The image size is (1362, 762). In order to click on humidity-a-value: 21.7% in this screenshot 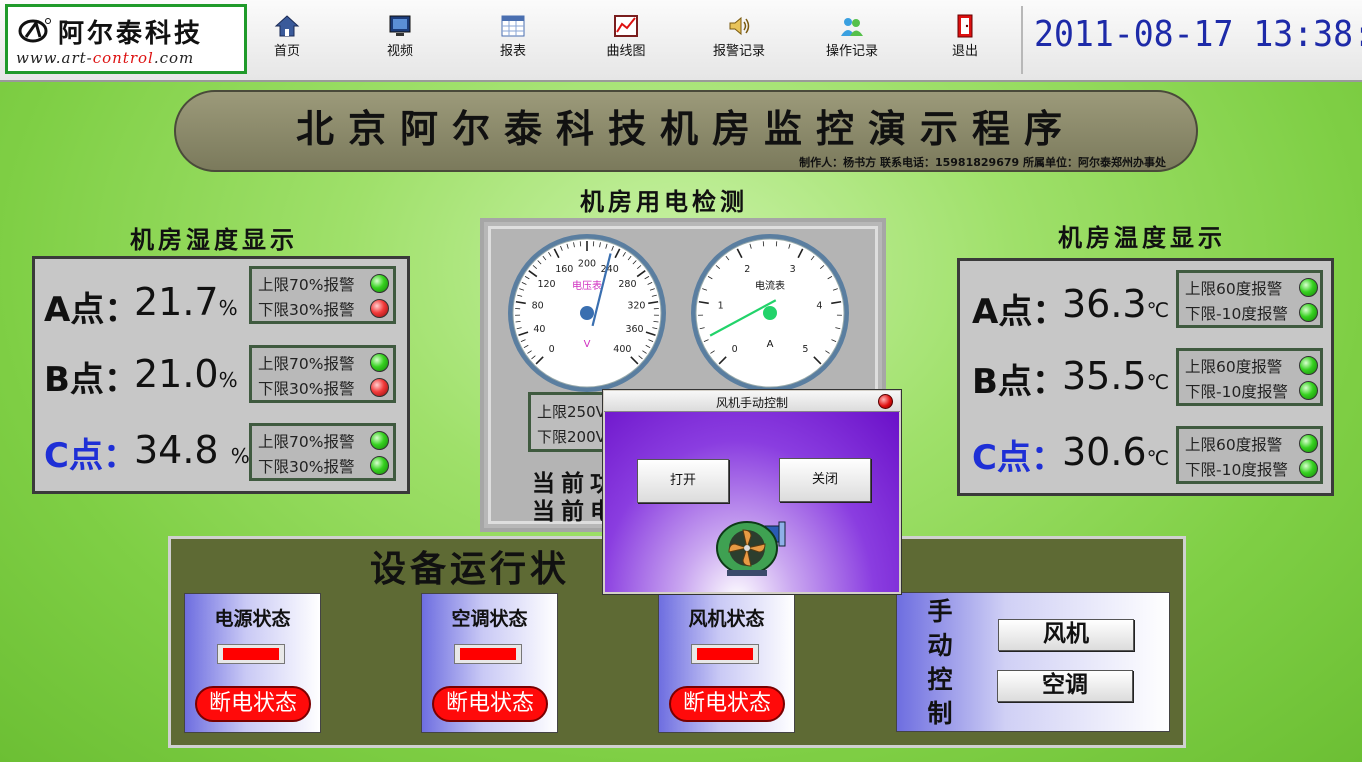, I will do `click(186, 302)`.